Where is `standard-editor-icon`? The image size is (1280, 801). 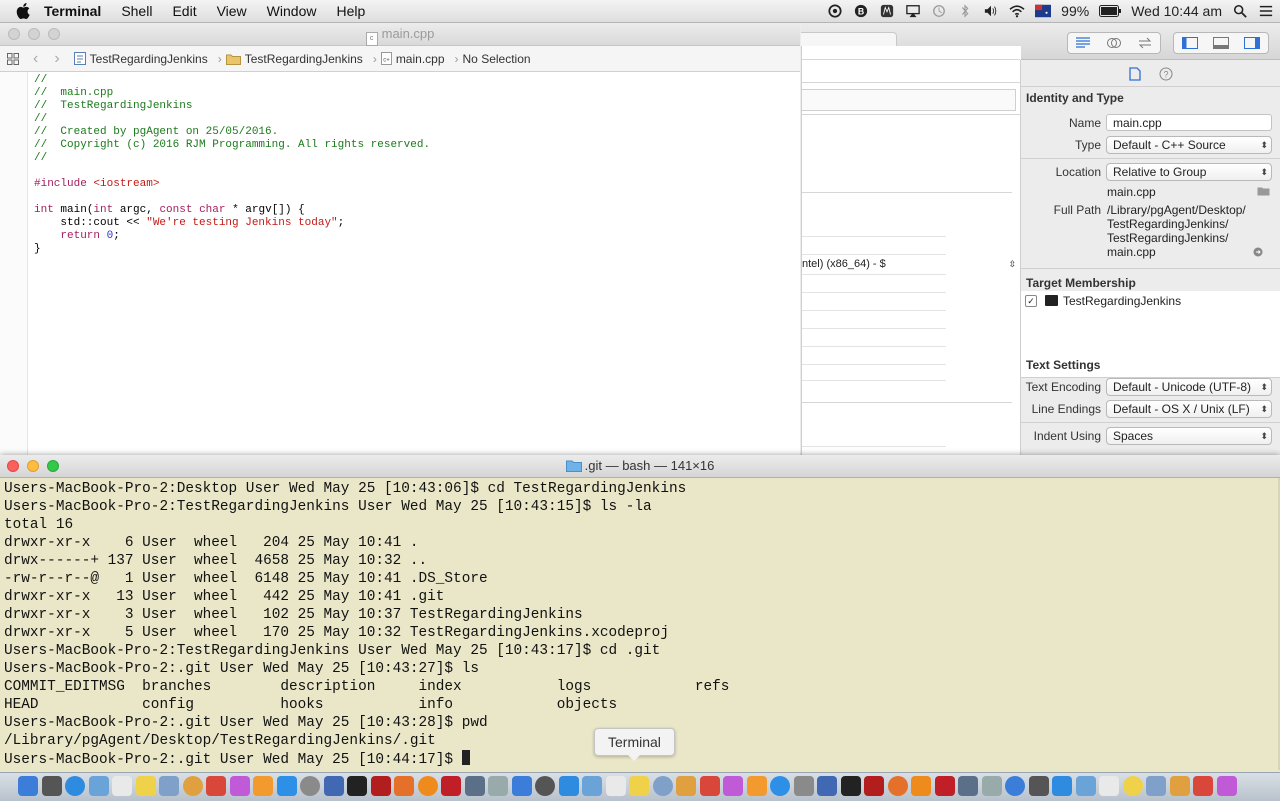 standard-editor-icon is located at coordinates (1083, 43).